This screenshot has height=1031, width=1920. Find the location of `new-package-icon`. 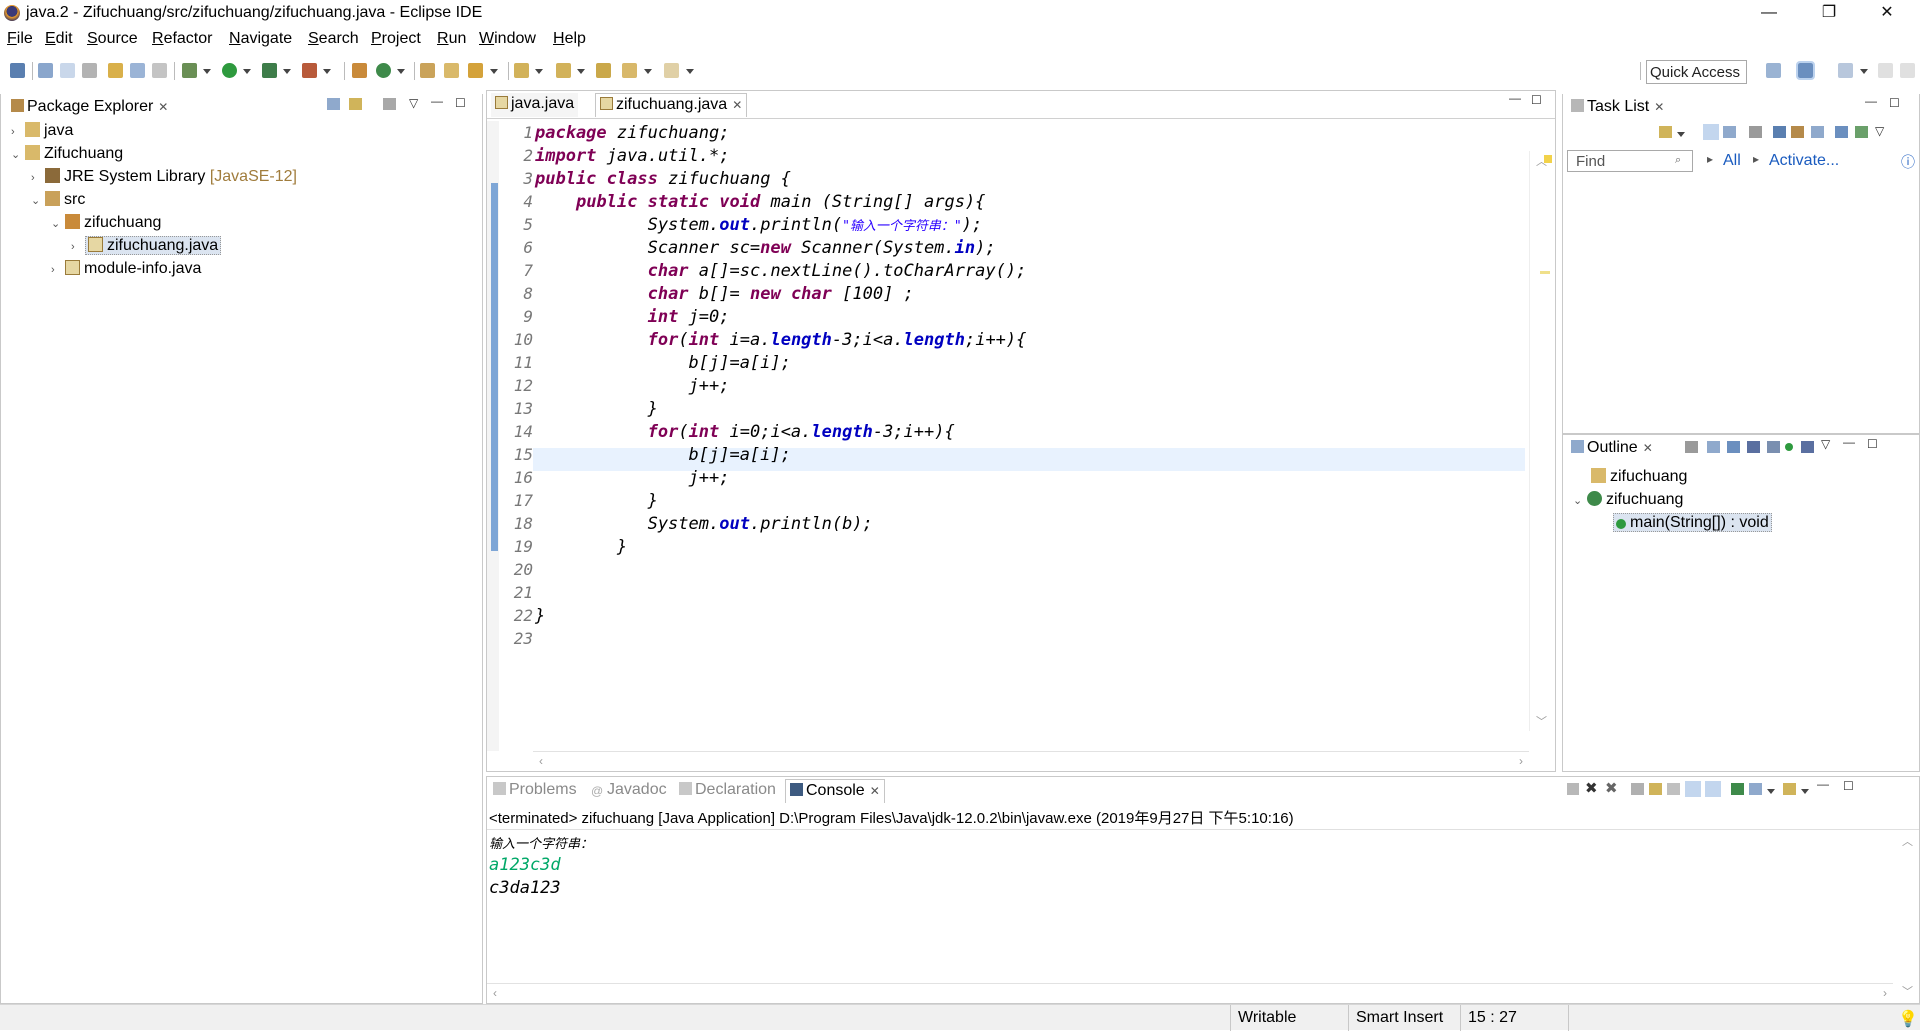

new-package-icon is located at coordinates (359, 70).